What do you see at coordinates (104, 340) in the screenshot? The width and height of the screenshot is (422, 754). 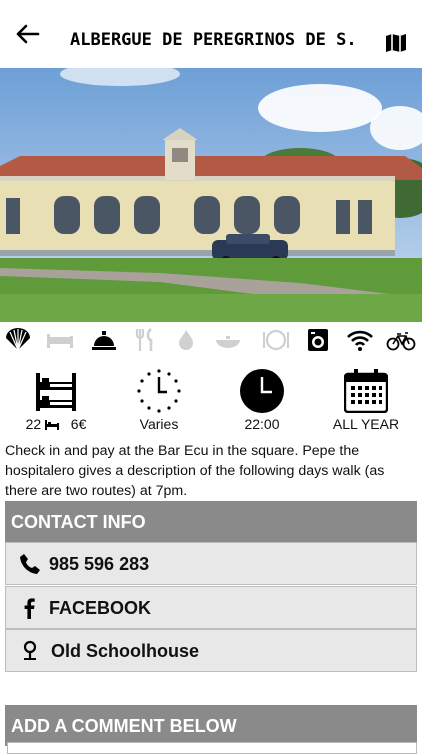 I see `service-bell-icon` at bounding box center [104, 340].